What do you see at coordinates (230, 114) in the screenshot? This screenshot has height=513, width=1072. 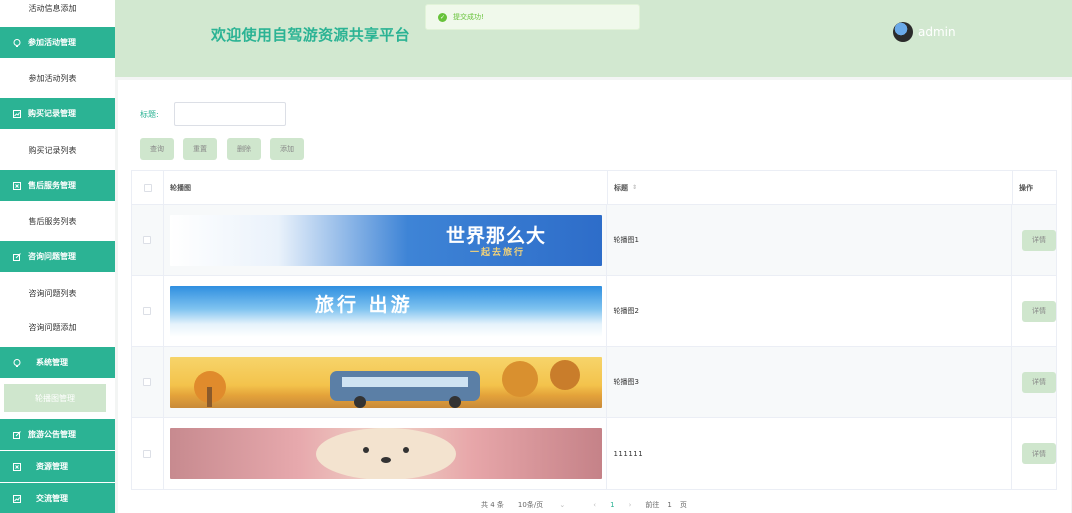 I see `title-search-input` at bounding box center [230, 114].